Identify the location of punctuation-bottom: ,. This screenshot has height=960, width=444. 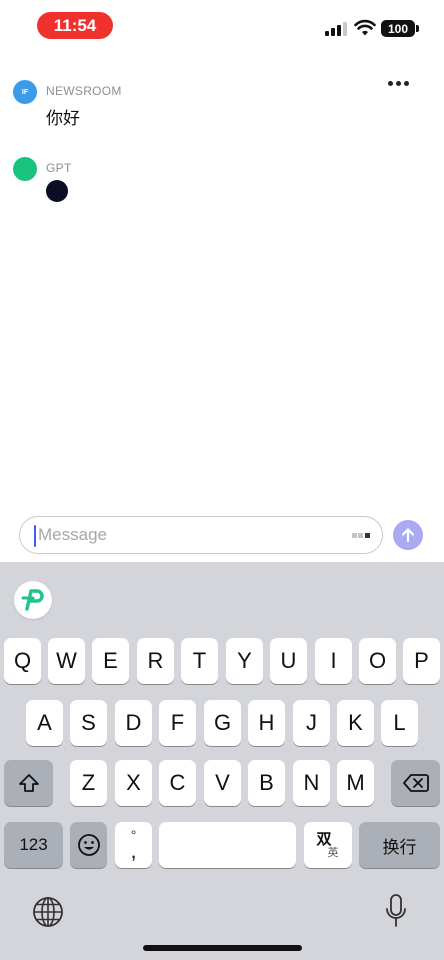
(133, 850).